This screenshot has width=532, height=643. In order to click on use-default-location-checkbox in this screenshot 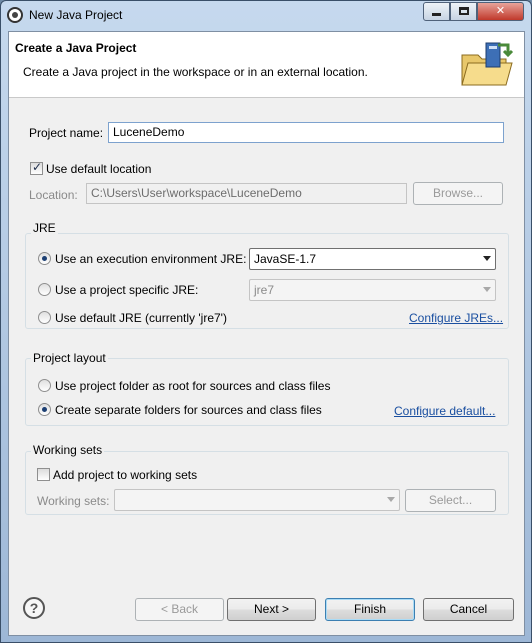, I will do `click(36, 167)`.